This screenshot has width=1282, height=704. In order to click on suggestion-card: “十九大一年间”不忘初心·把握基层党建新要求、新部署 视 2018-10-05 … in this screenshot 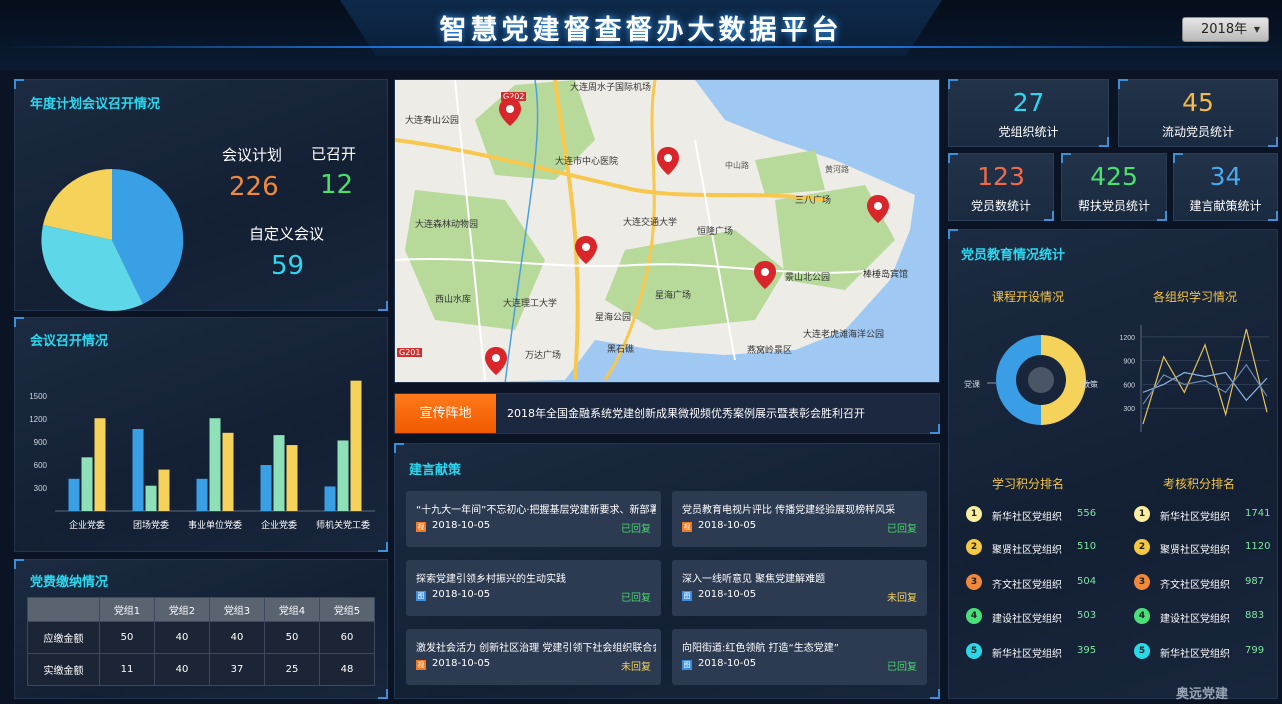, I will do `click(533, 519)`.